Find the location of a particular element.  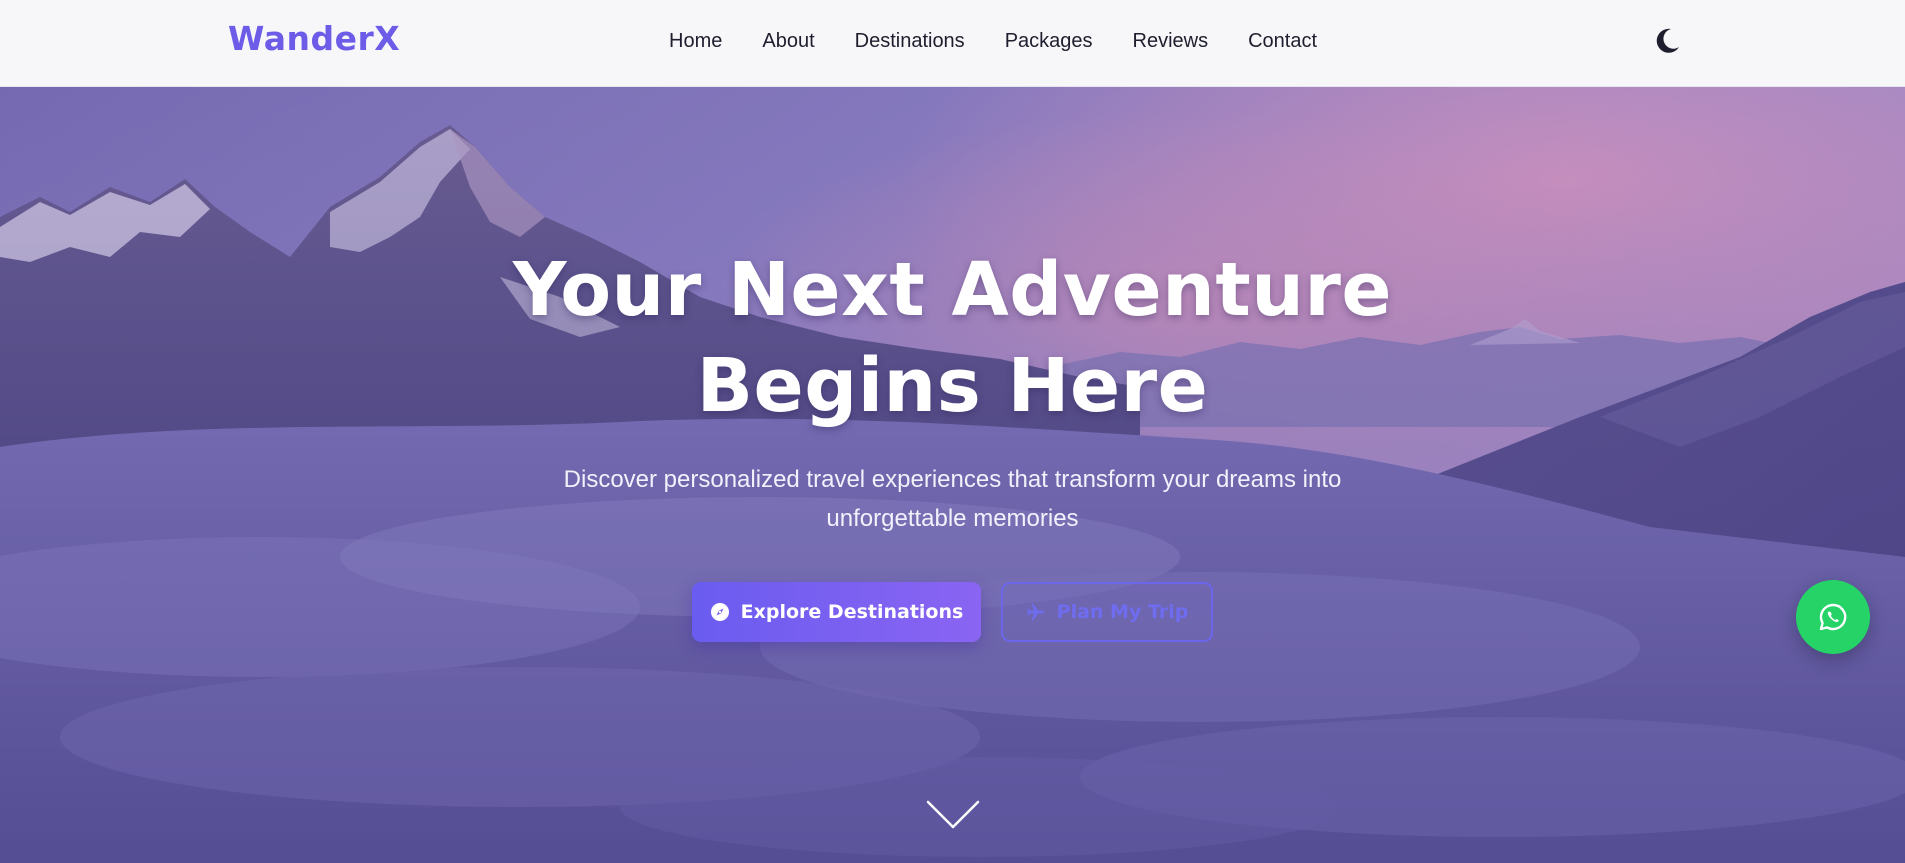

moon-icon is located at coordinates (1667, 40).